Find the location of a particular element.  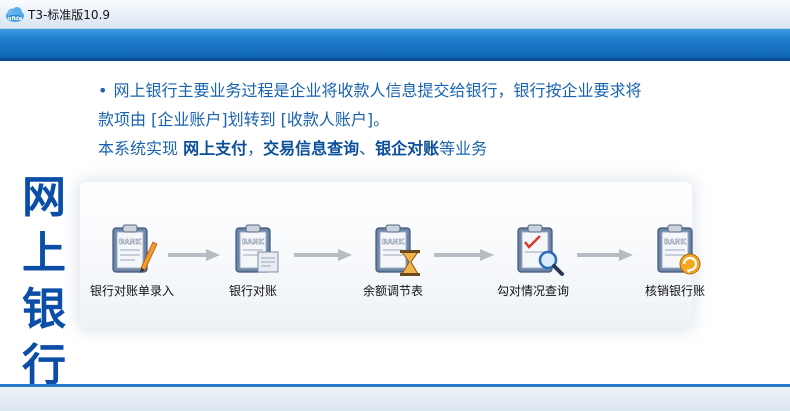

intro-line-3-prefix: 本系统实现 is located at coordinates (141, 148).